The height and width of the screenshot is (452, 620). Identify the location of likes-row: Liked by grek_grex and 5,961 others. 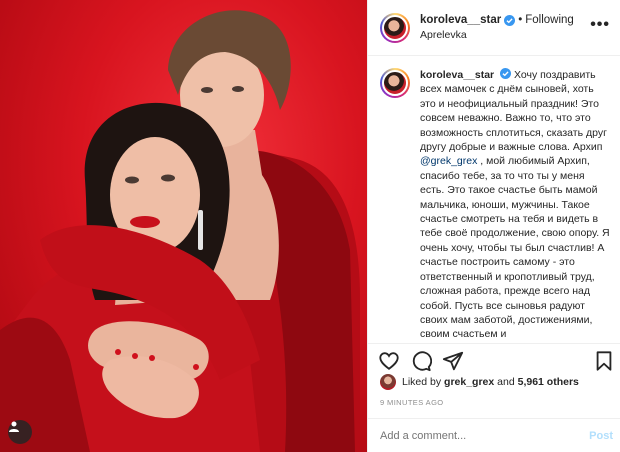
(479, 382).